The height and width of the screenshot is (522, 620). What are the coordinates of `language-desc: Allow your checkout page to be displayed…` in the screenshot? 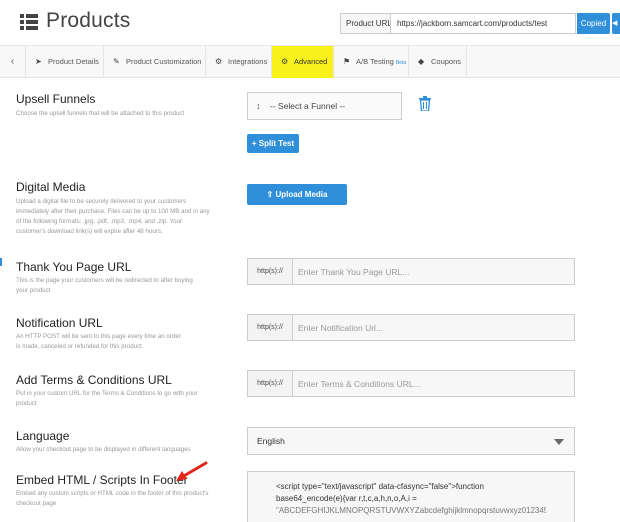 It's located at (103, 449).